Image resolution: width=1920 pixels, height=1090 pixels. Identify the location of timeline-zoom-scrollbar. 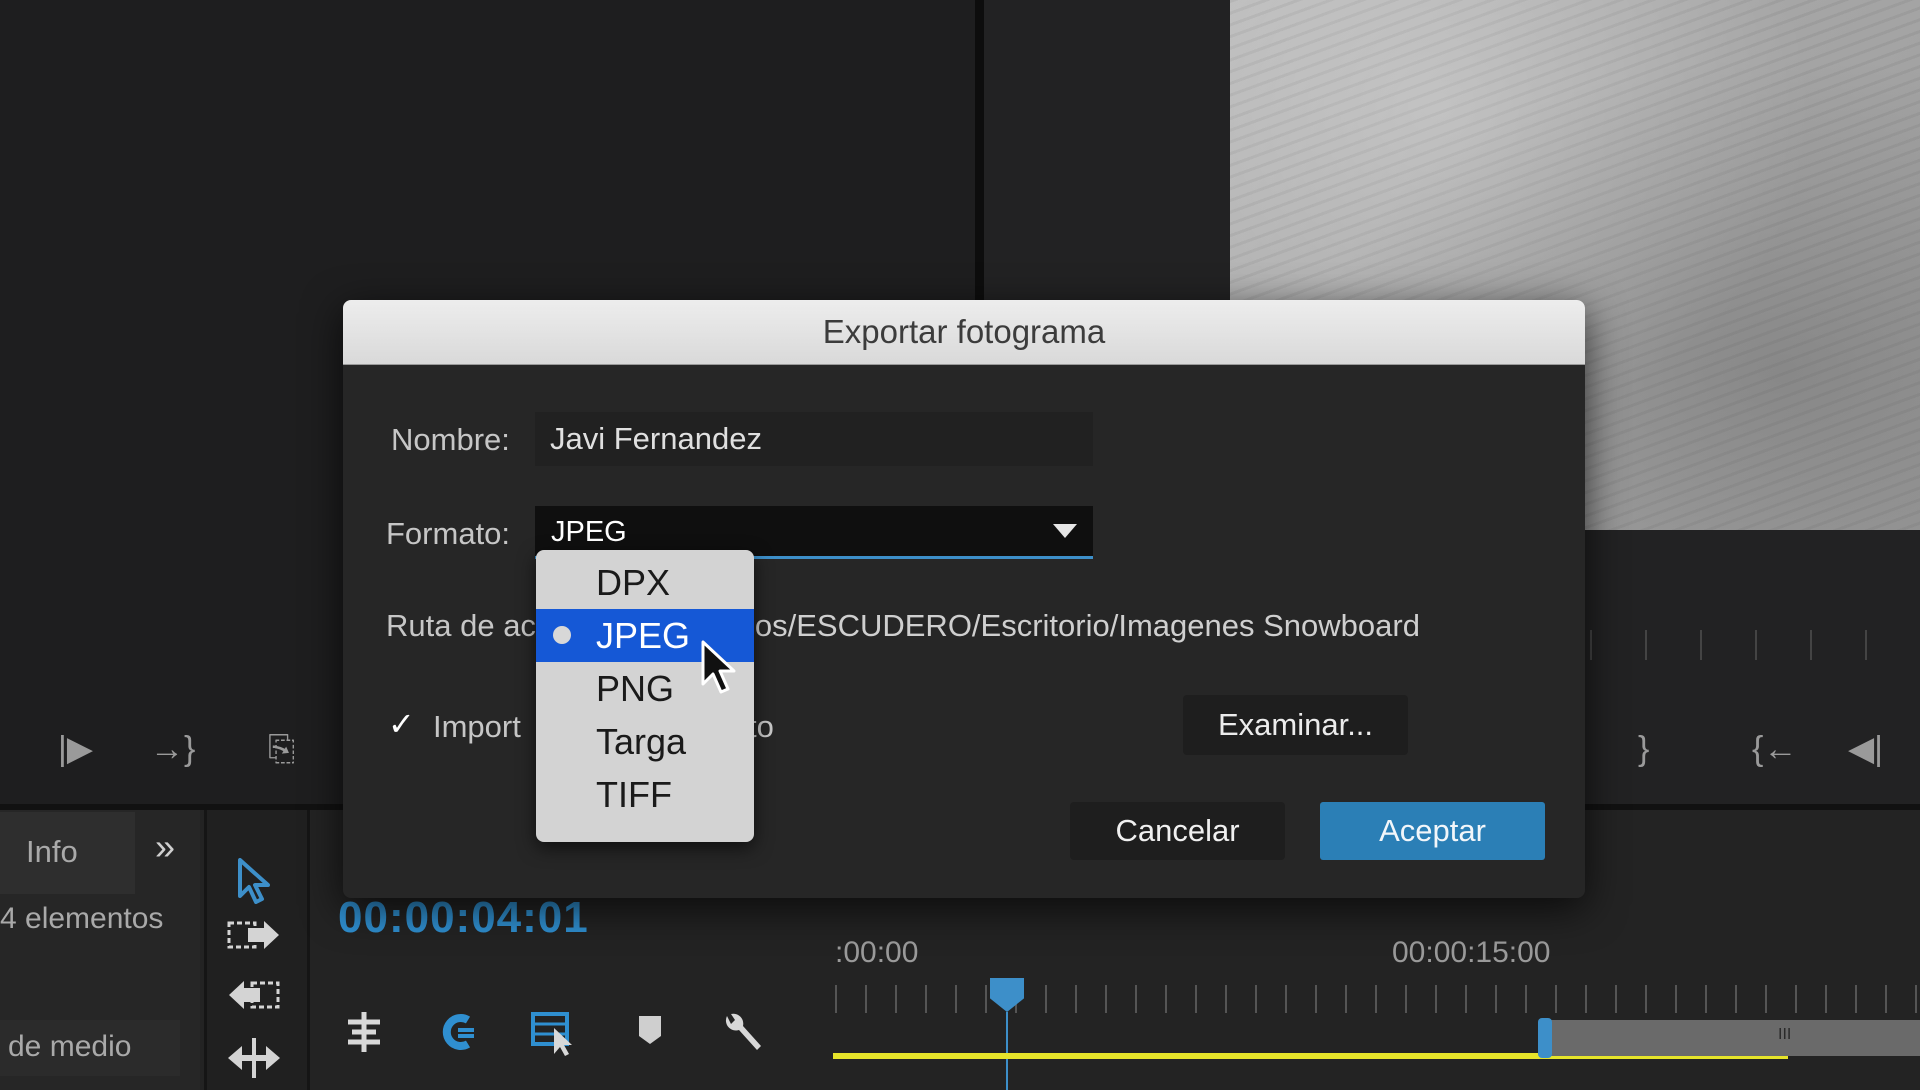
(1730, 1038).